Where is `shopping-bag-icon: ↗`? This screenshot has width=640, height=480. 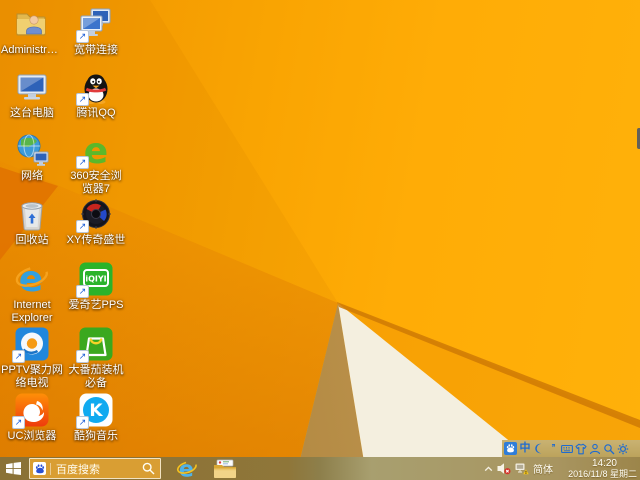 shopping-bag-icon: ↗ is located at coordinates (95, 344).